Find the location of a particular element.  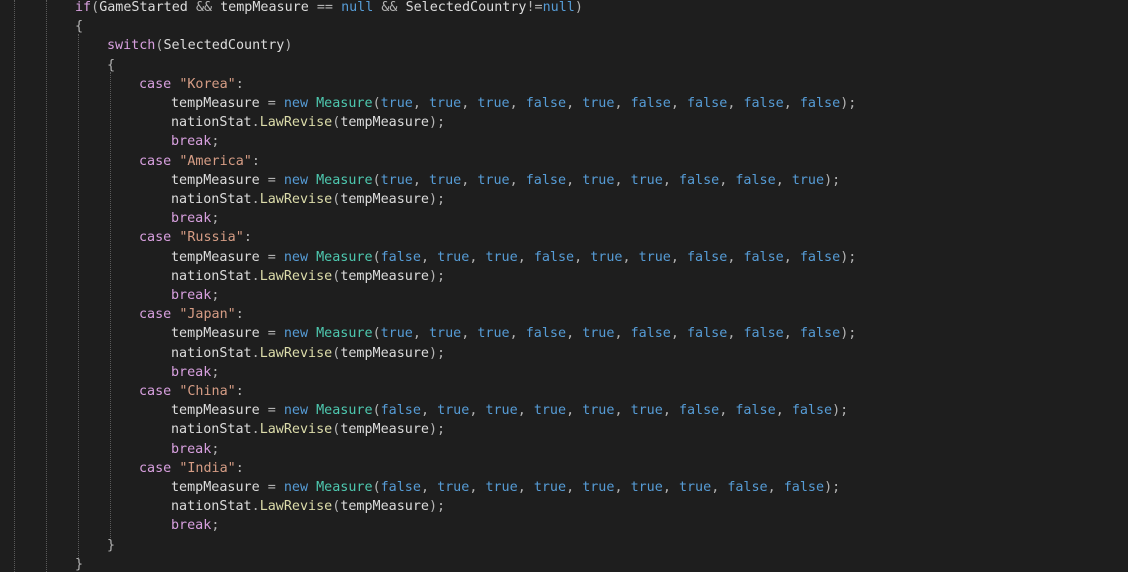

code-token: } is located at coordinates (79, 564).